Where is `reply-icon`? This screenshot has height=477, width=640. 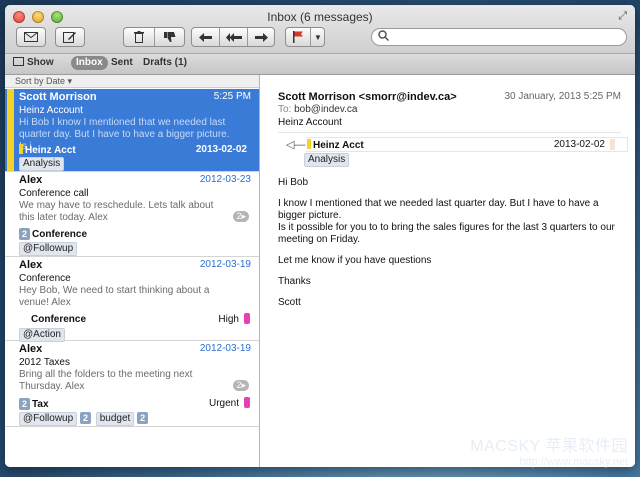
reply-icon is located at coordinates (205, 37).